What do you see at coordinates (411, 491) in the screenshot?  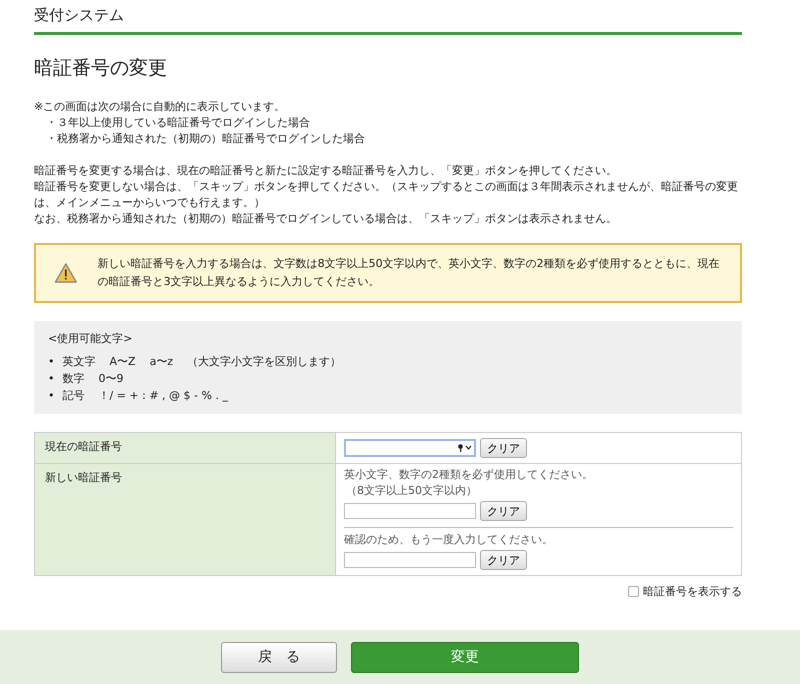 I see `field-note: （8文字以上50文字以内）` at bounding box center [411, 491].